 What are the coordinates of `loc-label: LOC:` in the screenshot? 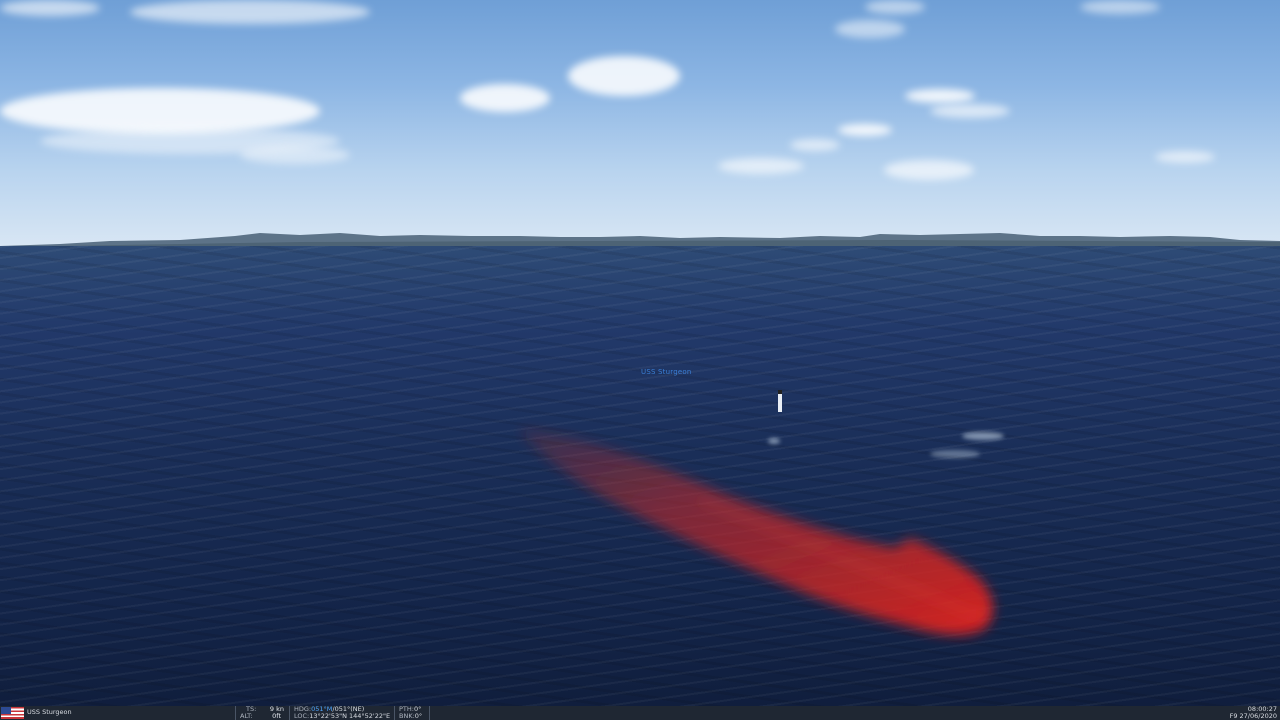 It's located at (302, 716).